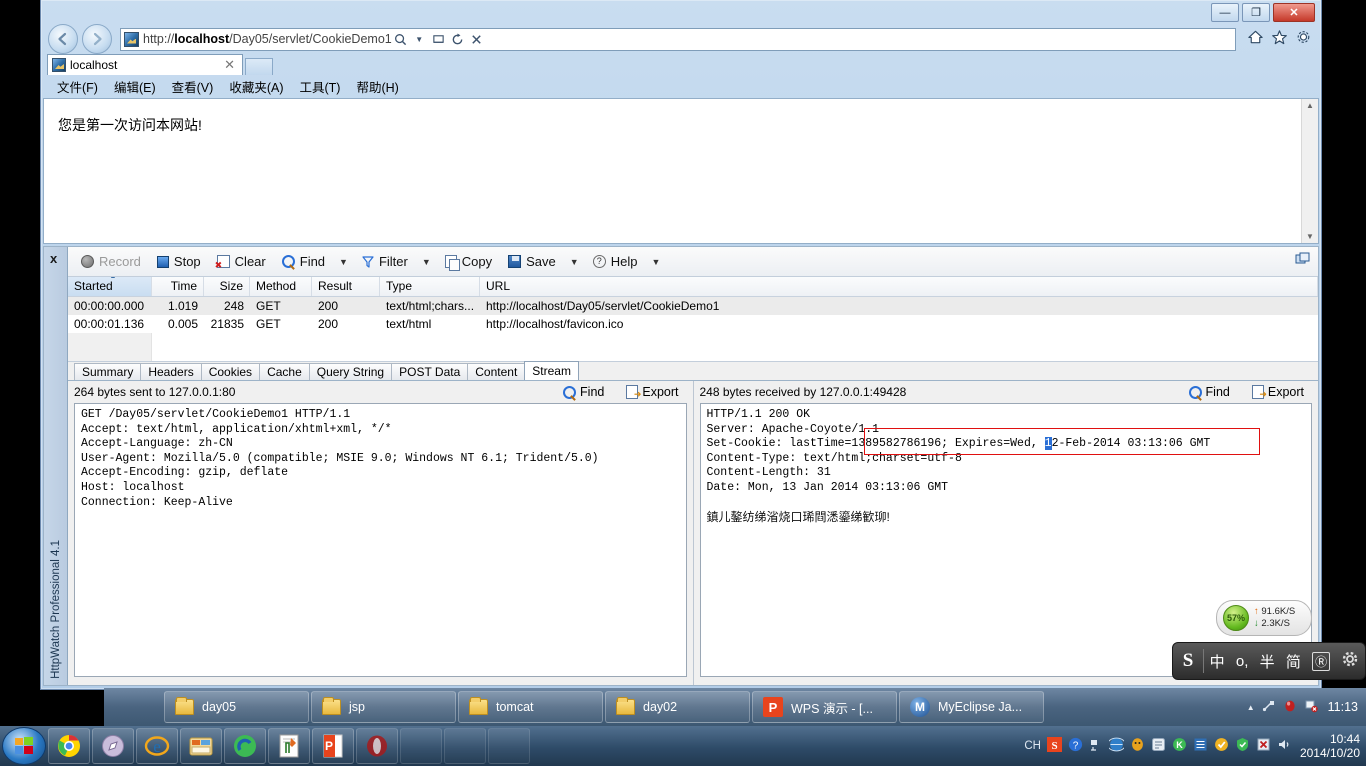  What do you see at coordinates (655, 262) in the screenshot?
I see `help-dropdown-caret-icon: ▼` at bounding box center [655, 262].